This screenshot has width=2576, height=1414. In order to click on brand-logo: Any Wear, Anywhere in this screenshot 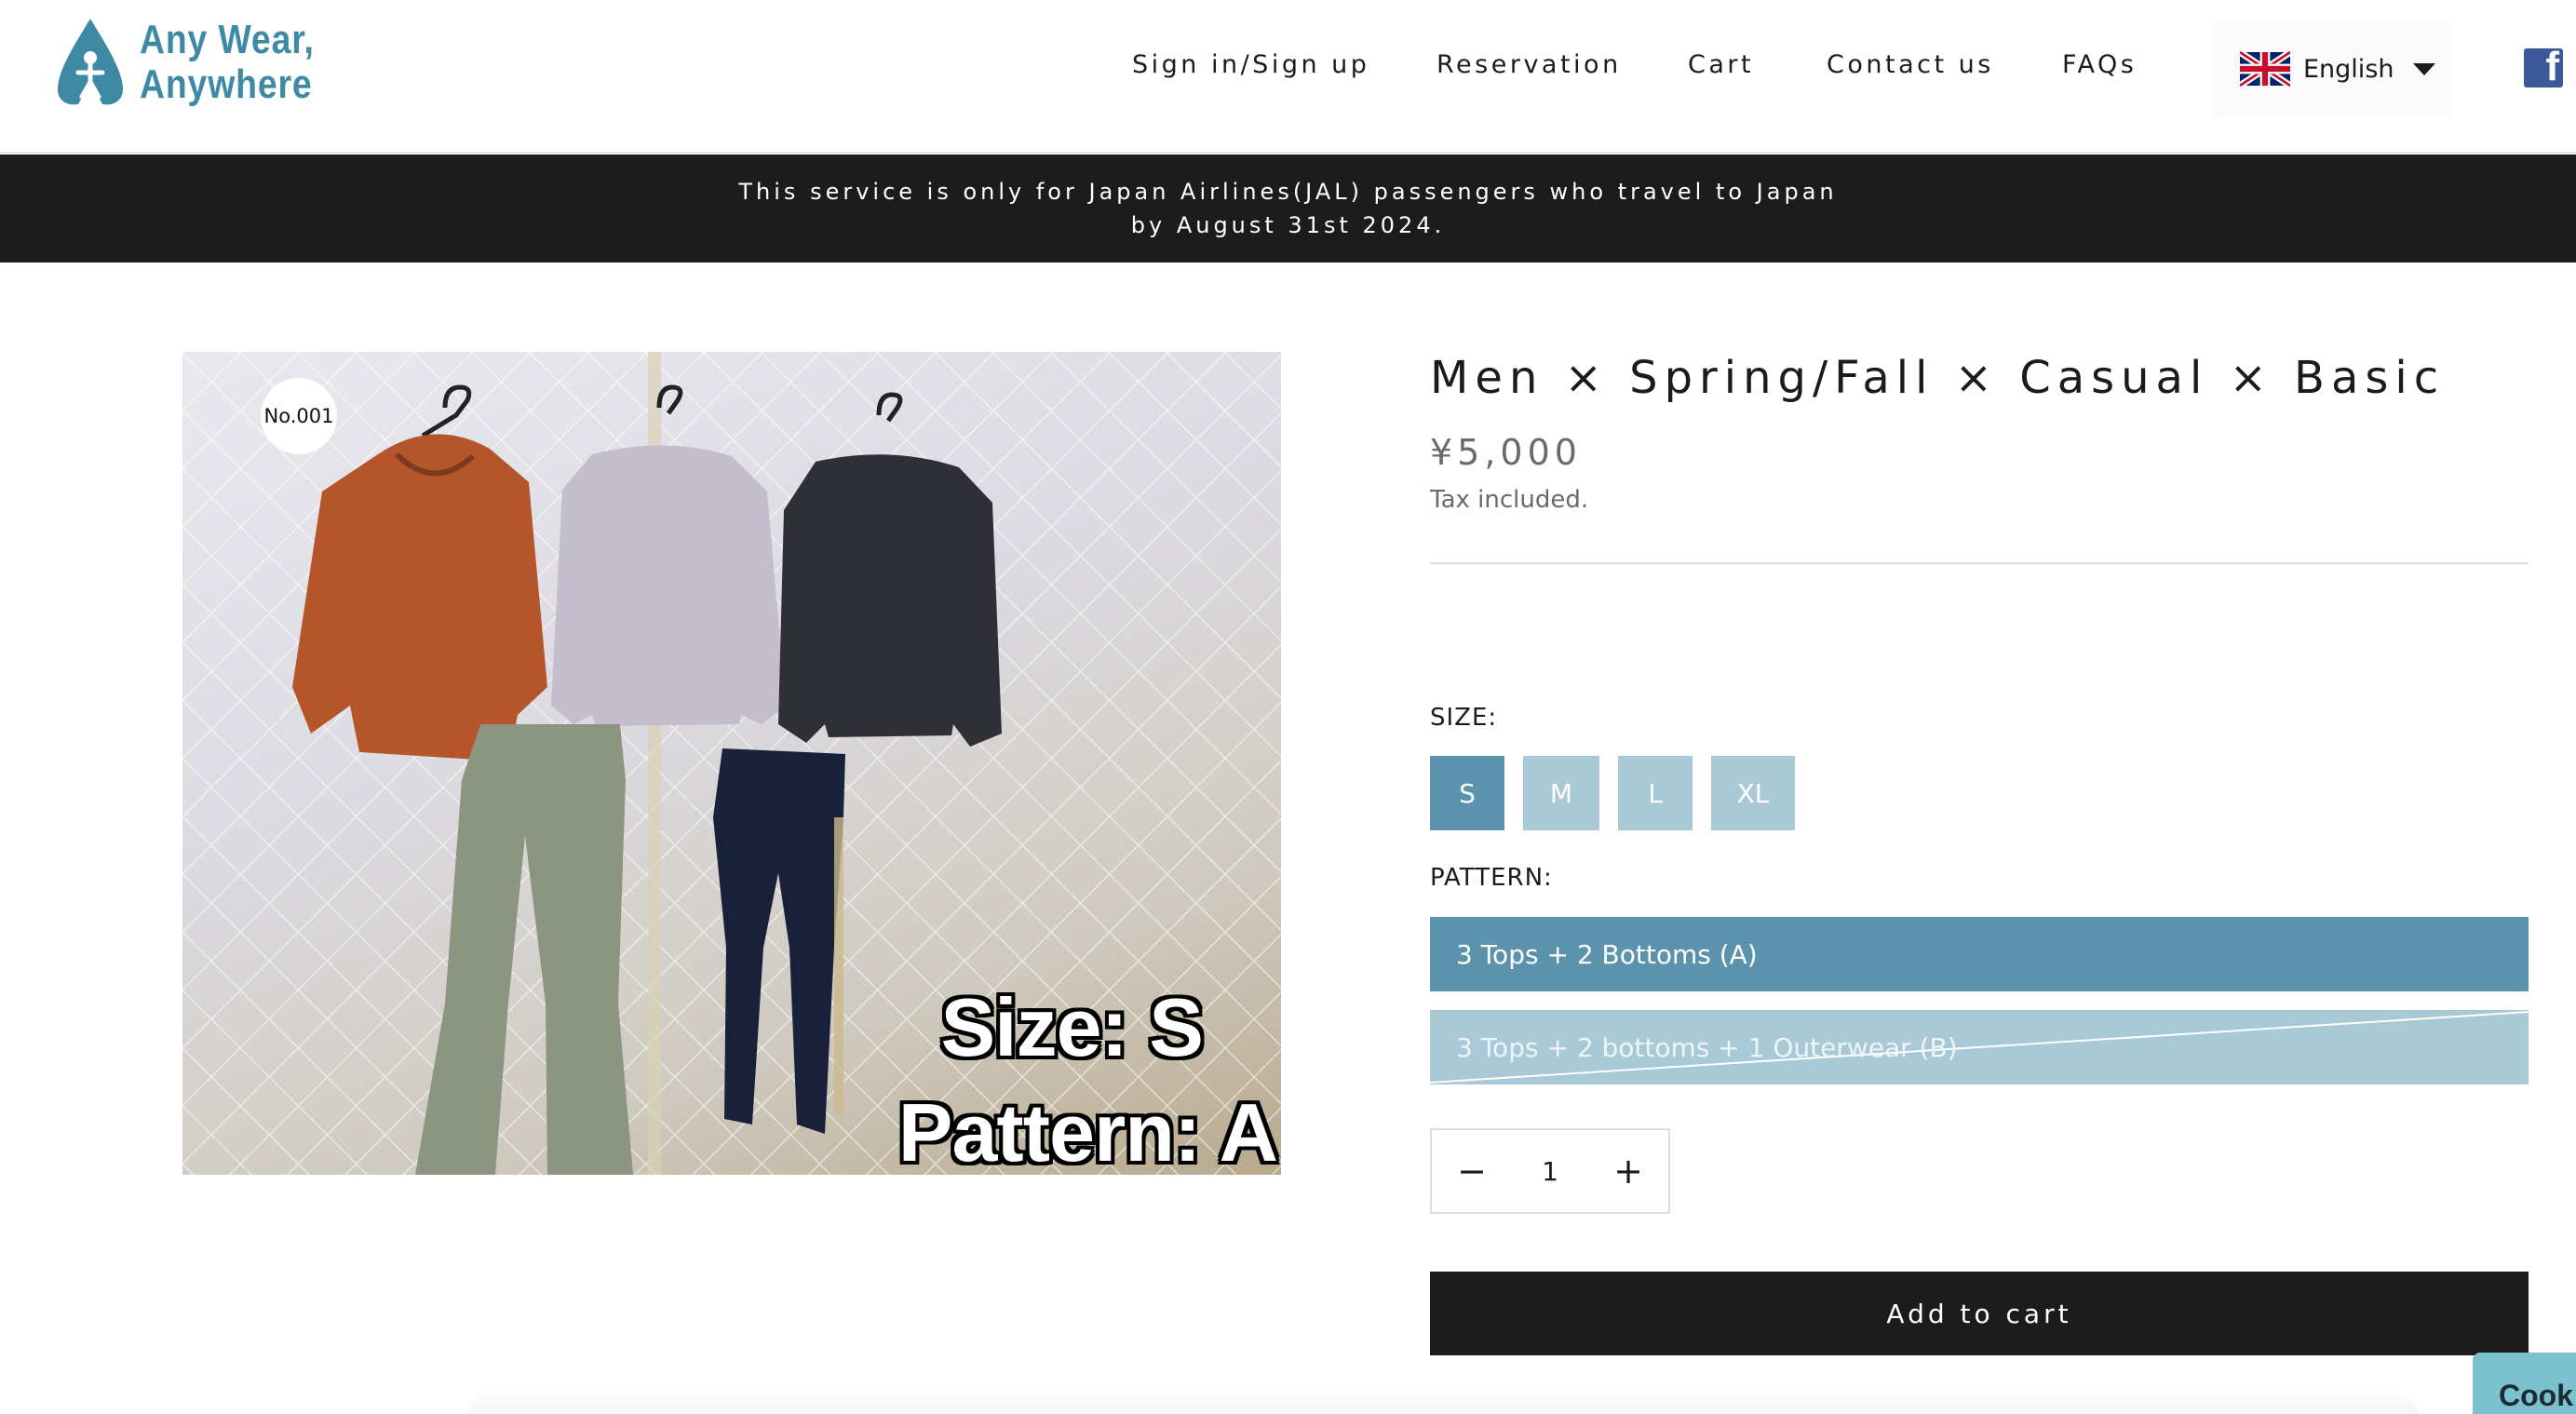, I will do `click(199, 62)`.